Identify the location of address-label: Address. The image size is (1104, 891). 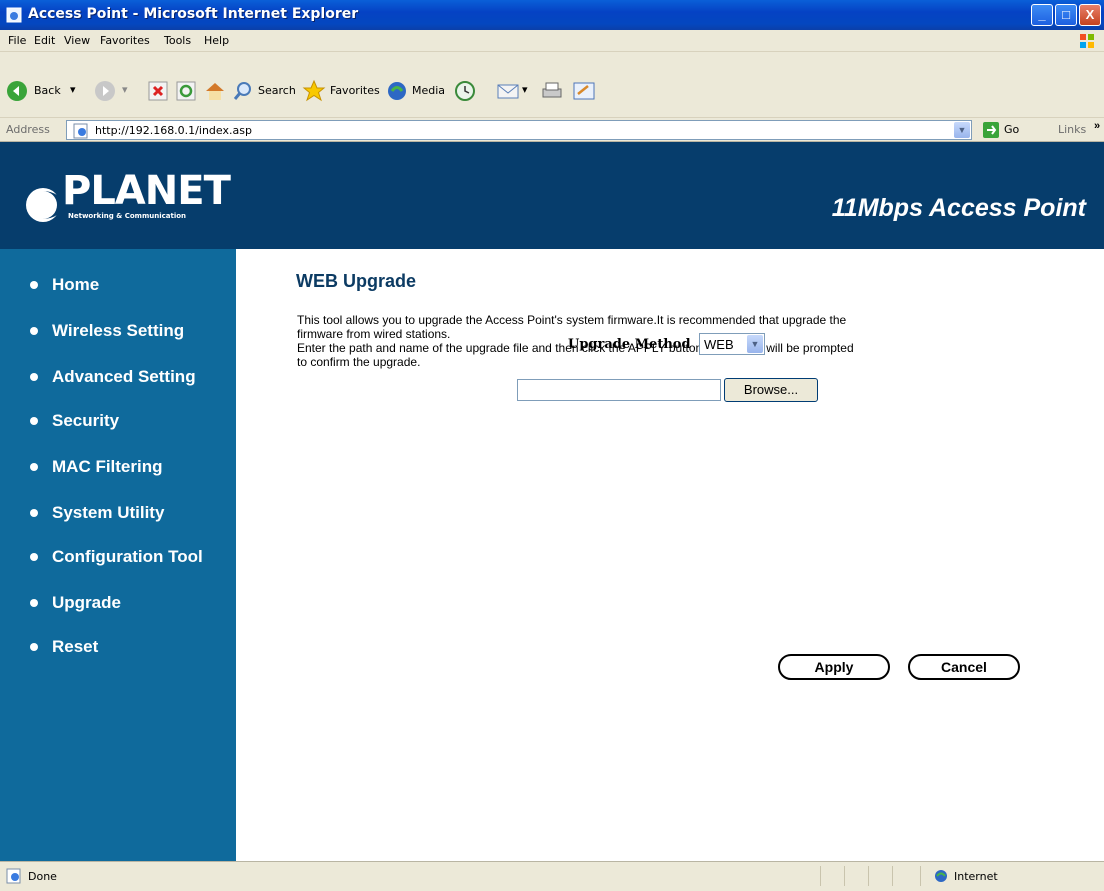
(28, 129).